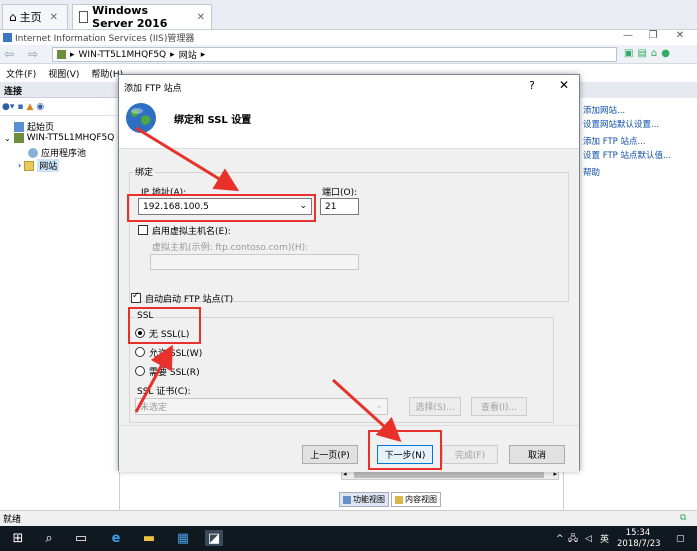  I want to click on tray-chevron-icon: ^, so click(560, 538).